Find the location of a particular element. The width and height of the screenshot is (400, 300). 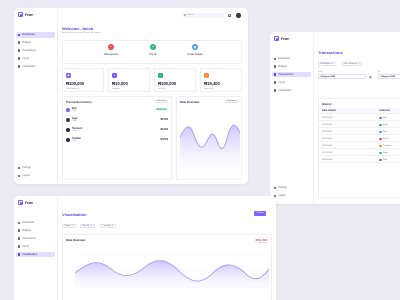

transaction-row: Transport 22 Apr ₦3,000 is located at coordinates (117, 130).